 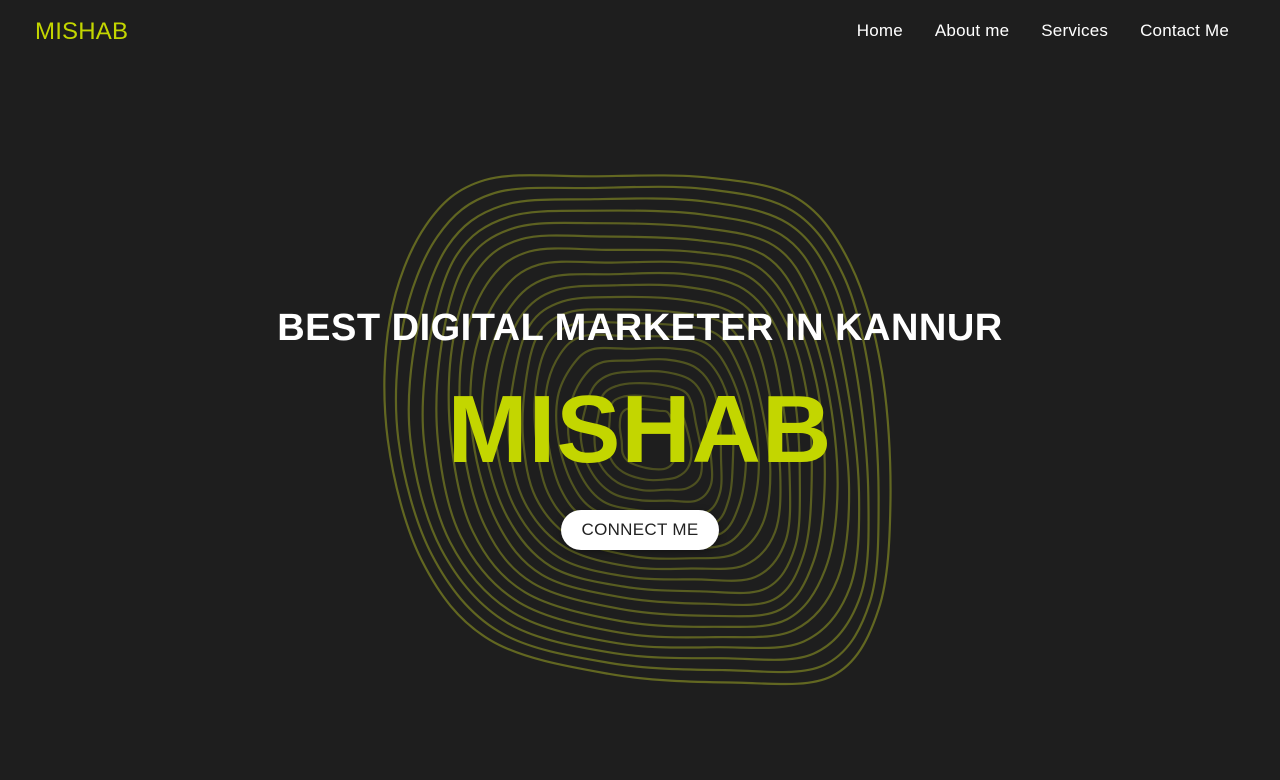 What do you see at coordinates (1074, 31) in the screenshot?
I see `nav-link-services: Services` at bounding box center [1074, 31].